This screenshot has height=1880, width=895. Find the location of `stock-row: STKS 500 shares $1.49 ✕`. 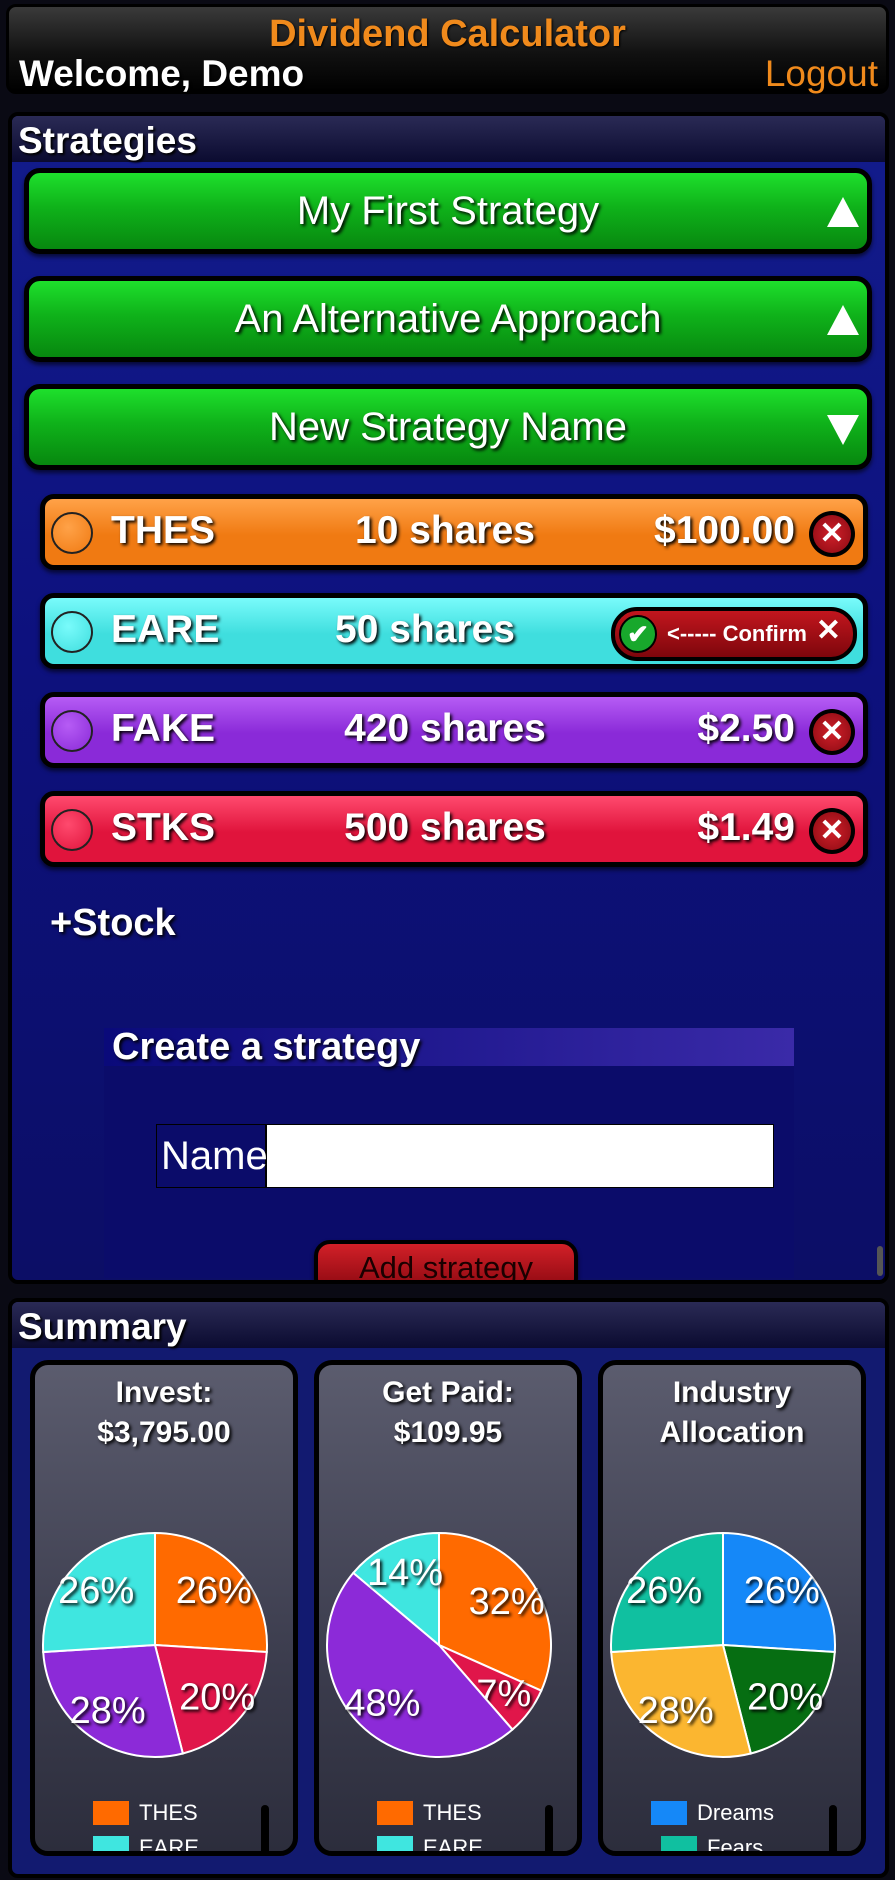

stock-row: STKS 500 shares $1.49 ✕ is located at coordinates (454, 829).